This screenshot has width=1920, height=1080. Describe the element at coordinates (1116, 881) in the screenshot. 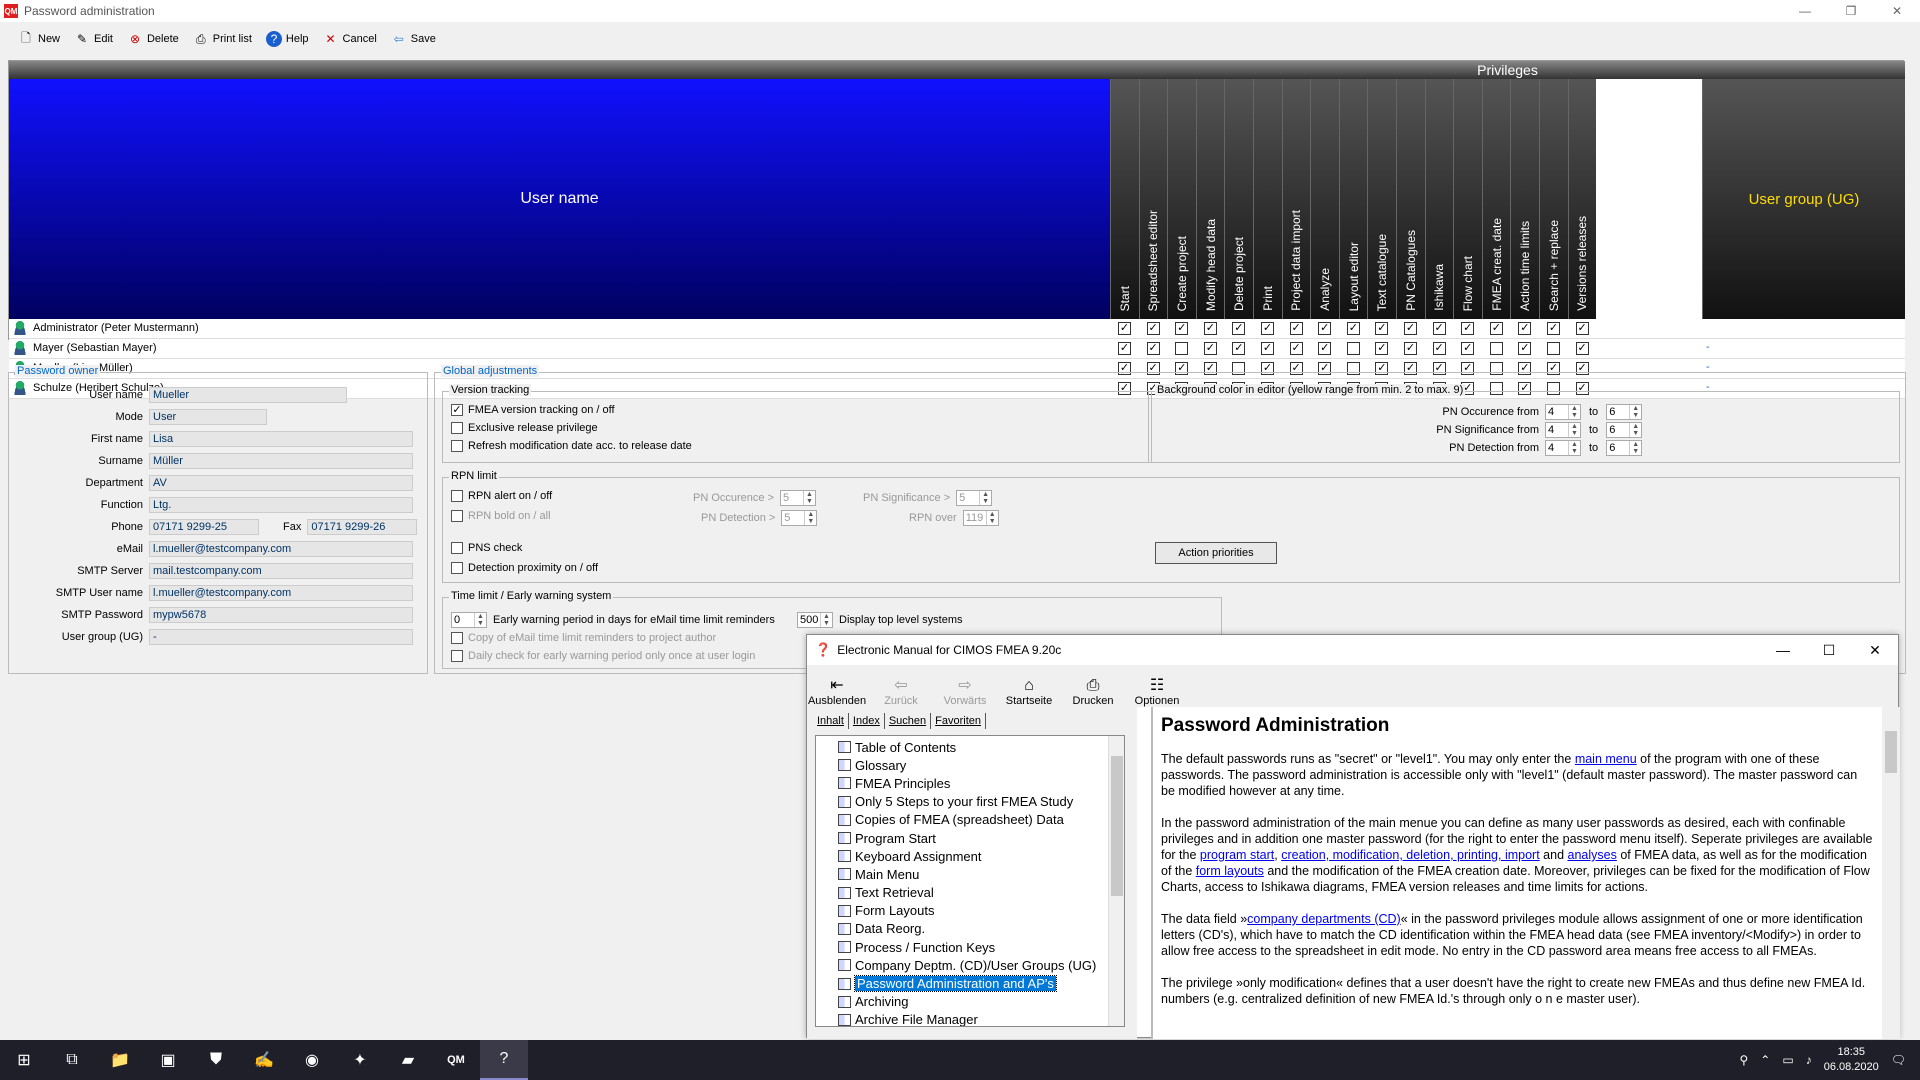

I see `toc-scrollbar` at that location.